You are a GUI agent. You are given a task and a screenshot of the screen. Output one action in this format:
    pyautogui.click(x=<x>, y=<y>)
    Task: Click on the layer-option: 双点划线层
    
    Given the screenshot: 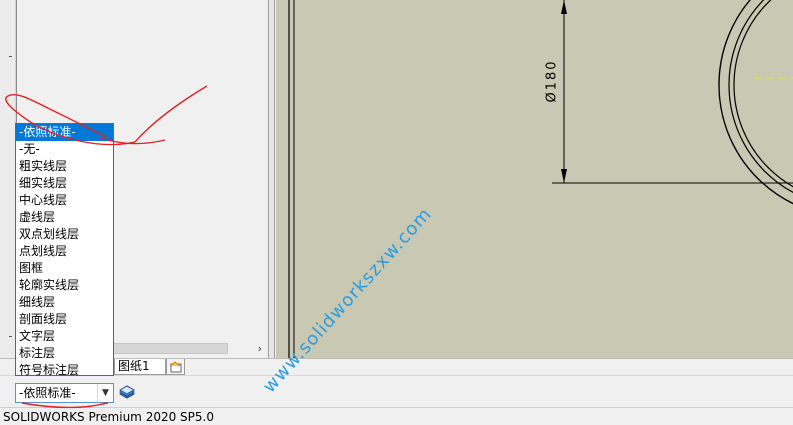 What is the action you would take?
    pyautogui.click(x=64, y=234)
    